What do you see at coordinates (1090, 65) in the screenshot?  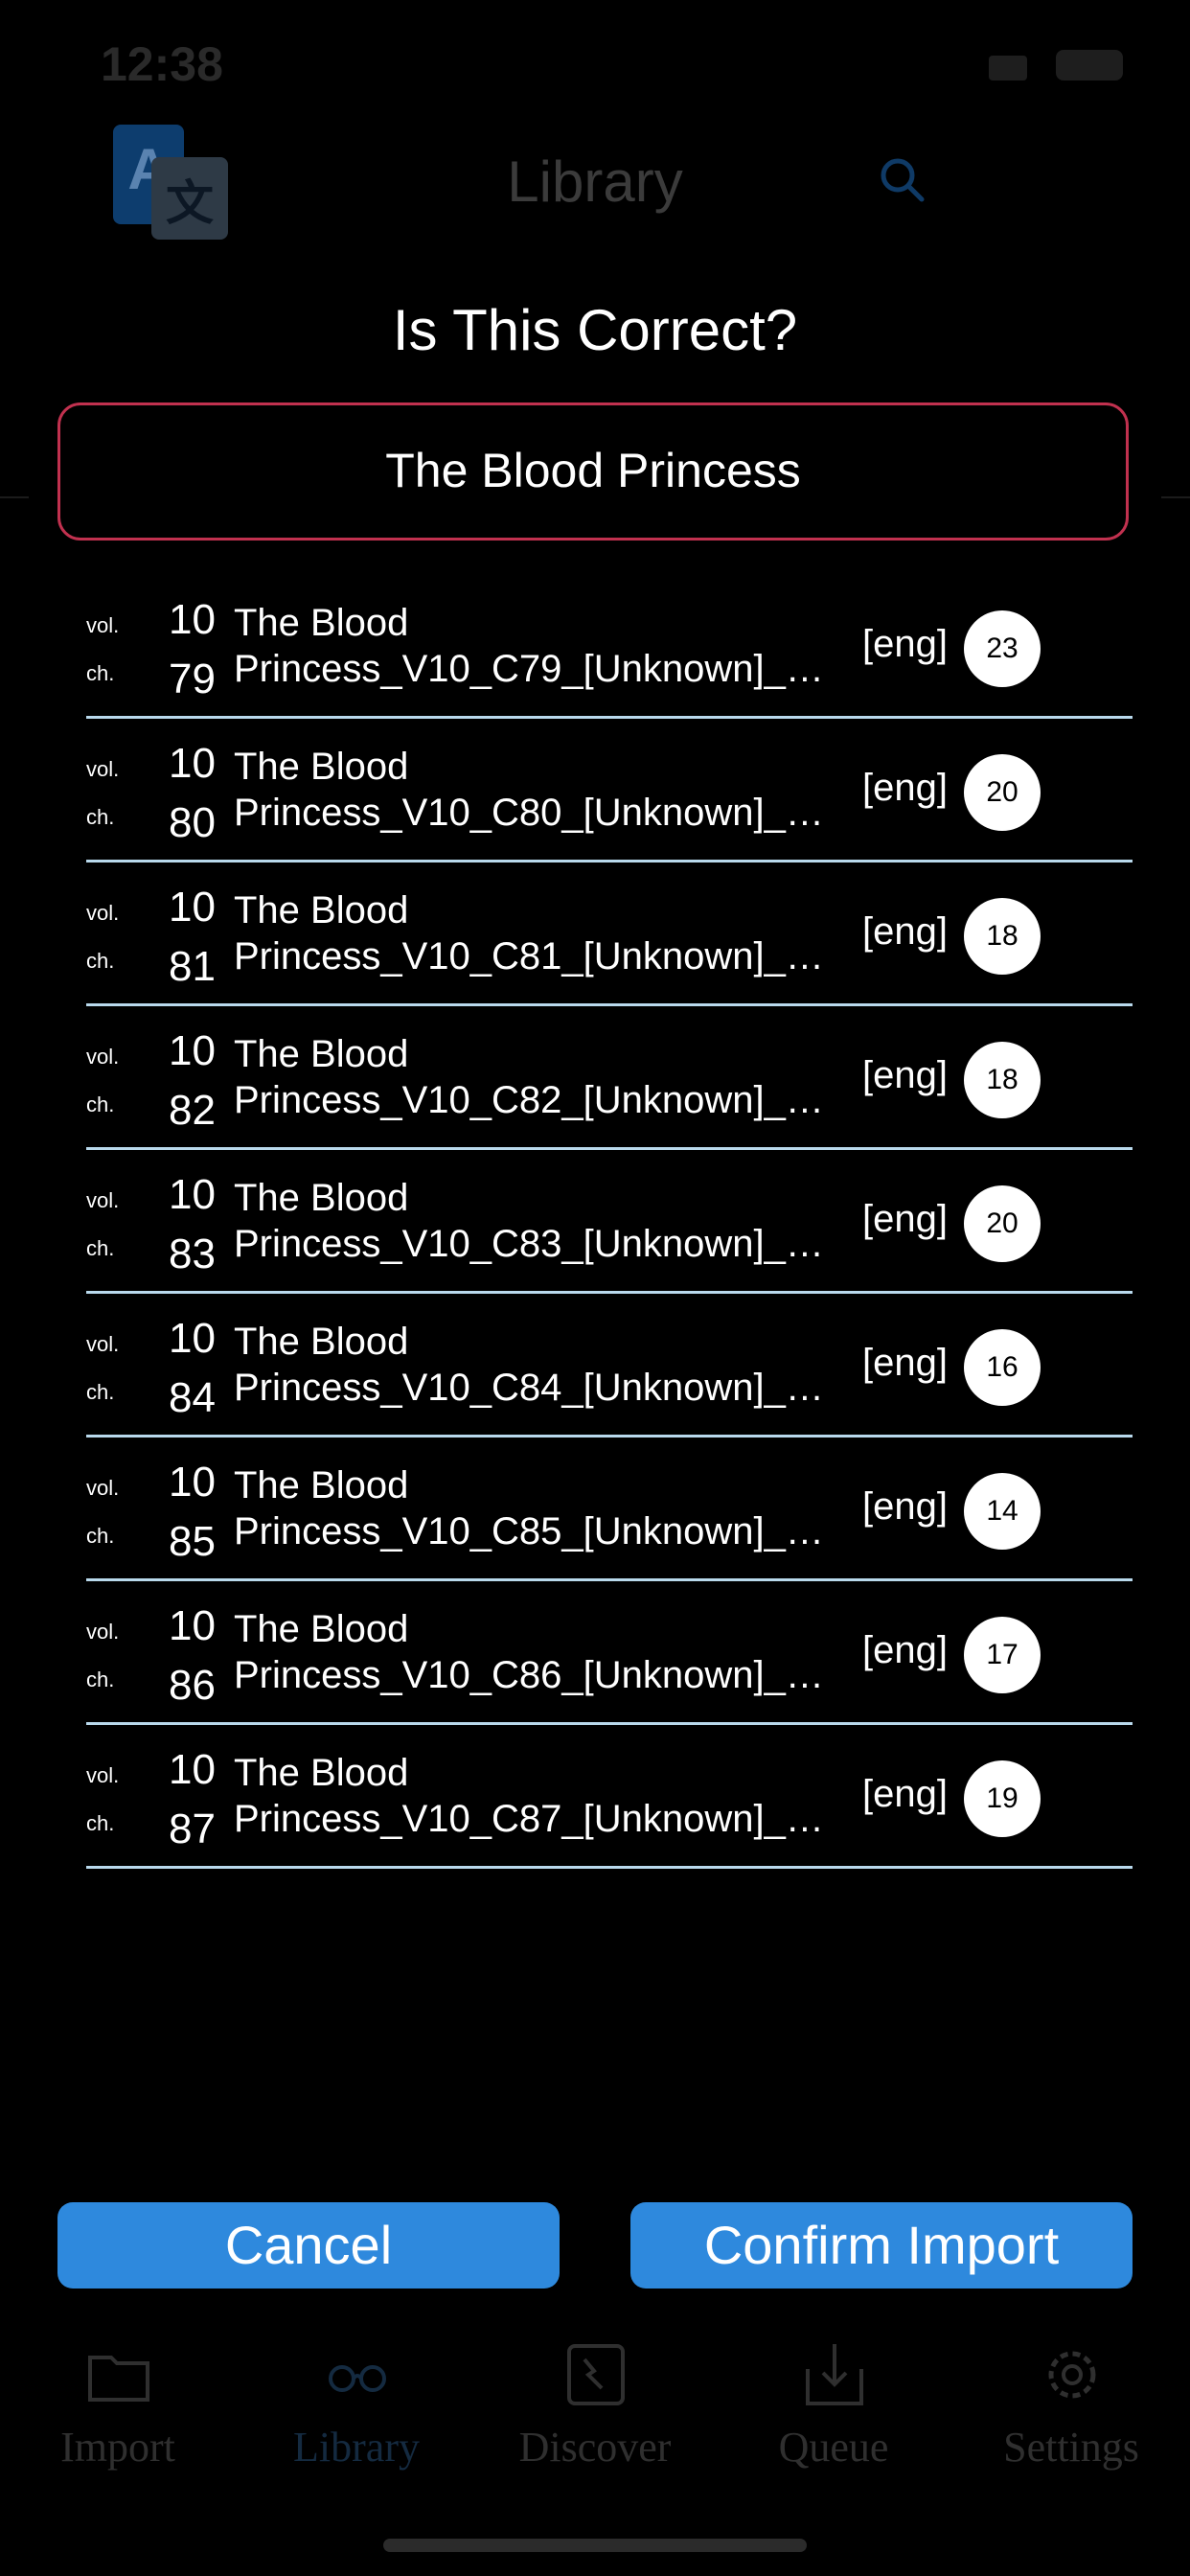 I see `battery-icon` at bounding box center [1090, 65].